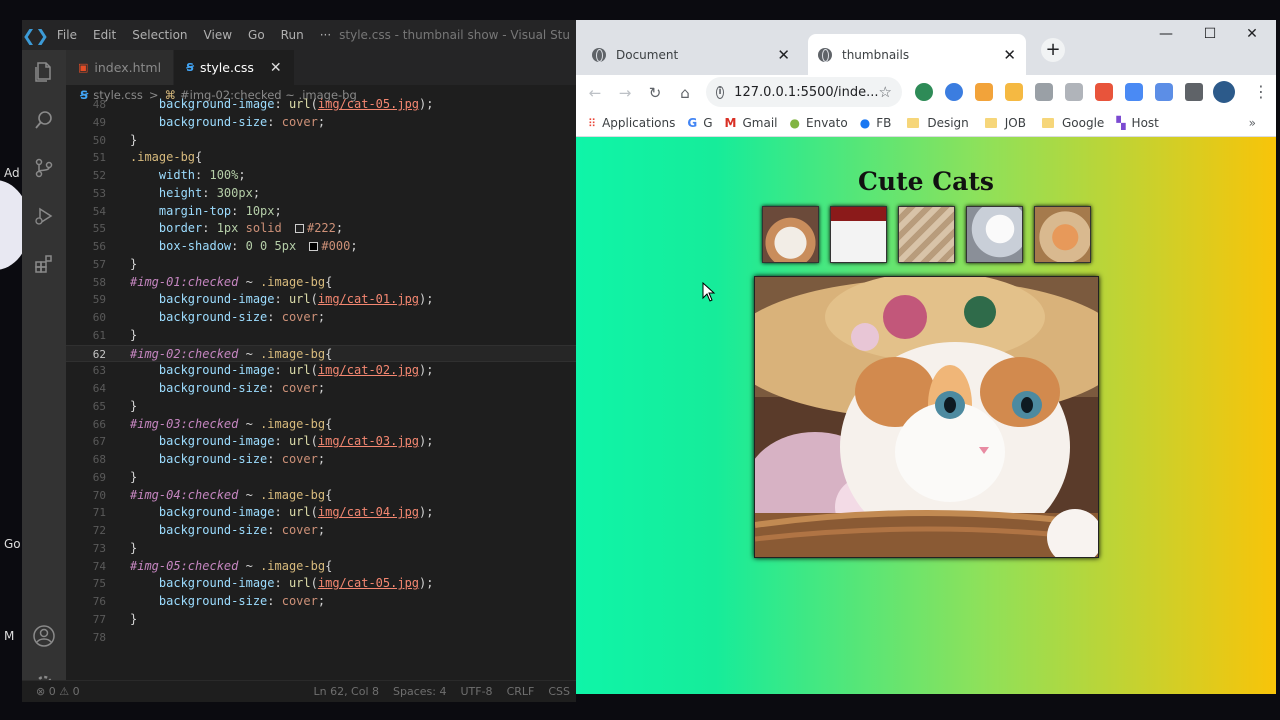 The image size is (1280, 720). What do you see at coordinates (51, 691) in the screenshot?
I see `problems-indicator: ⊗ 0 ⚠ 0` at bounding box center [51, 691].